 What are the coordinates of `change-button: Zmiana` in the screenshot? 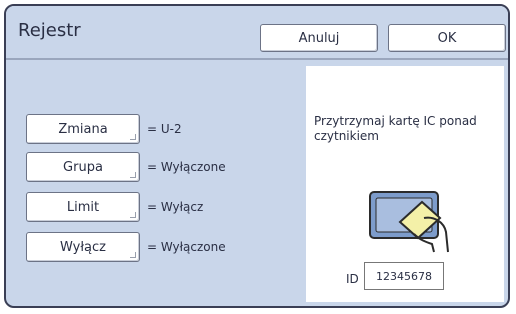 It's located at (83, 129).